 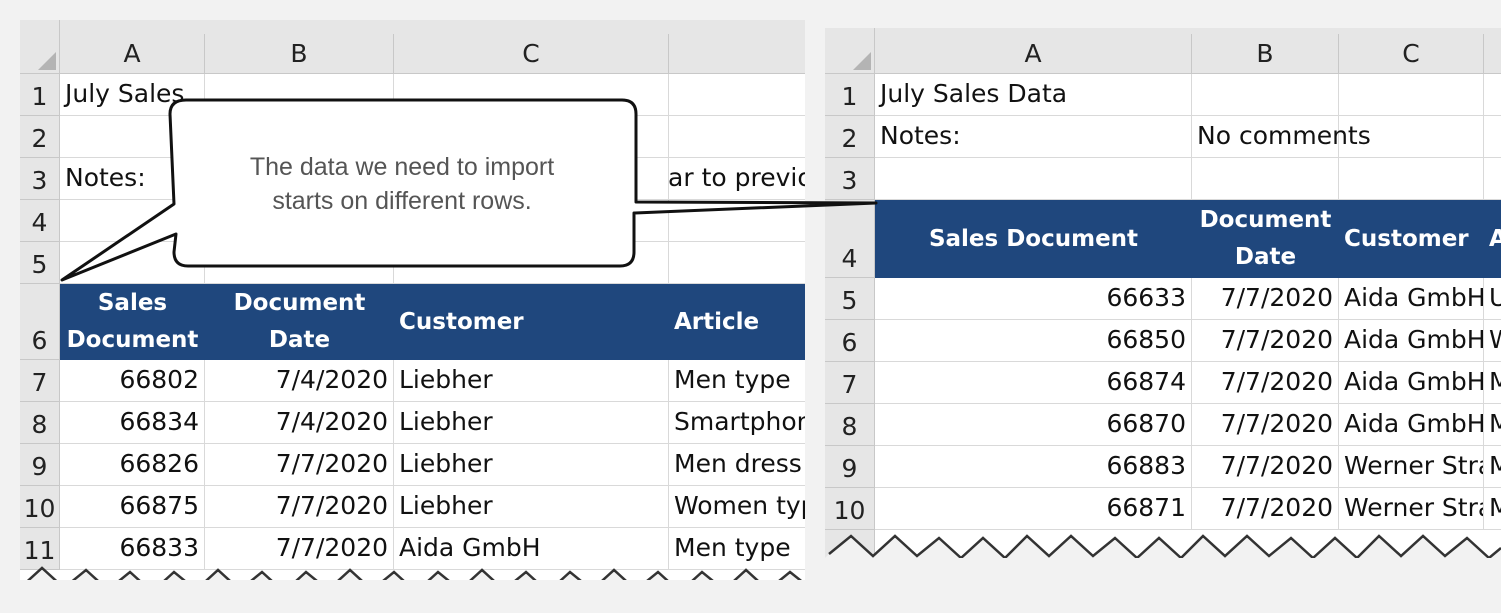 What do you see at coordinates (1411, 95) in the screenshot?
I see `cell-c1-right` at bounding box center [1411, 95].